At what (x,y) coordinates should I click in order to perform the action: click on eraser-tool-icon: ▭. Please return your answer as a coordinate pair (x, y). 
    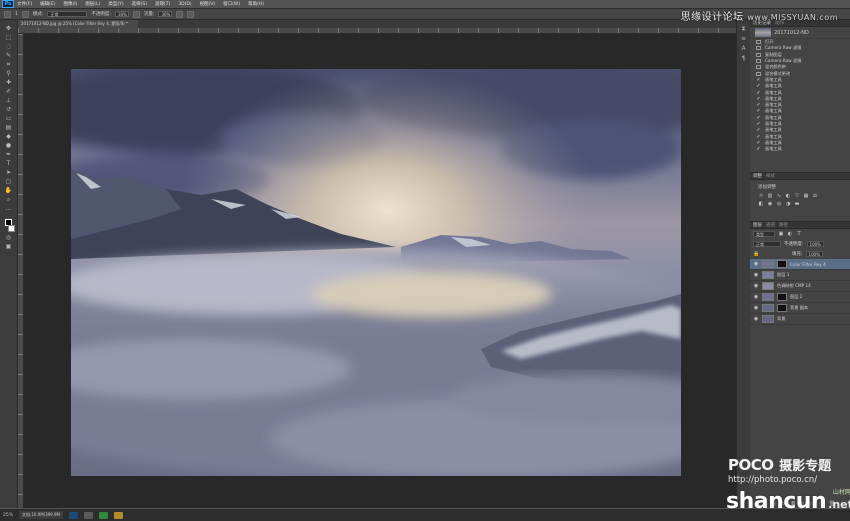
    Looking at the image, I should click on (9, 119).